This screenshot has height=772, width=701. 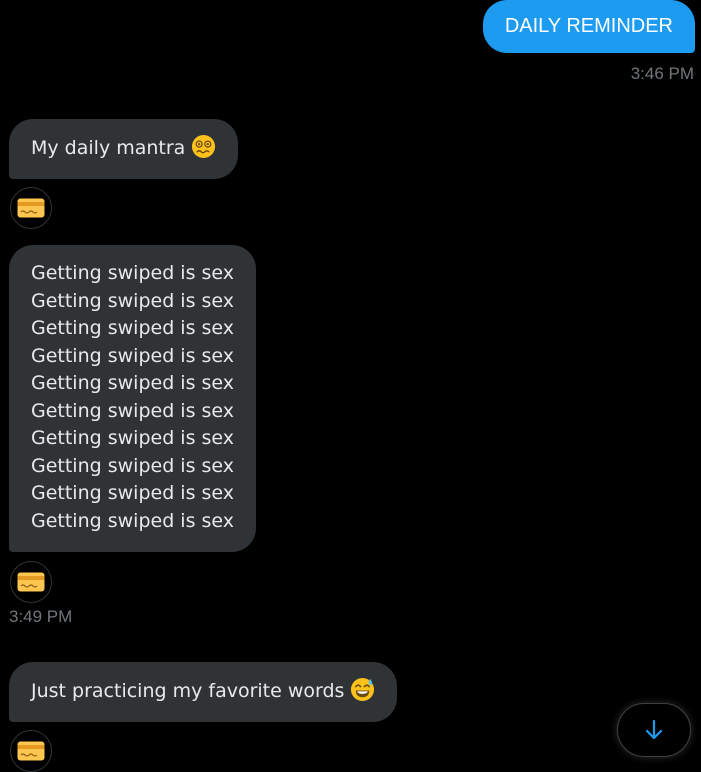 What do you see at coordinates (41, 616) in the screenshot?
I see `message-timestamp: 3:49 PM` at bounding box center [41, 616].